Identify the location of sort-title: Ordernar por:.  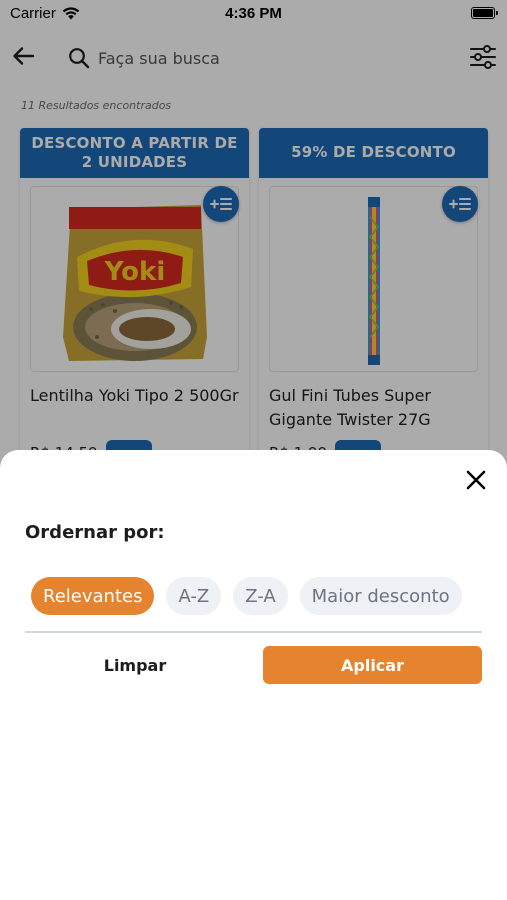
(95, 532).